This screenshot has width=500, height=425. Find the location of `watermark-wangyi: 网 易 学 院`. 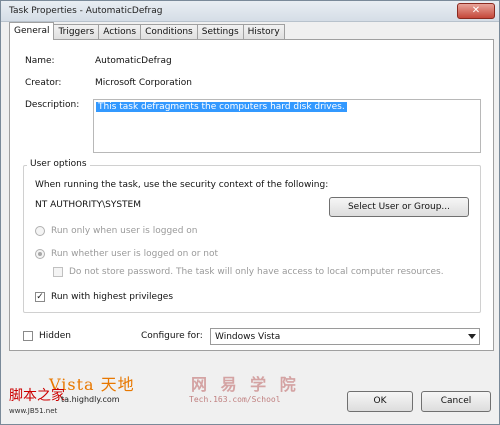

watermark-wangyi: 网 易 学 院 is located at coordinates (245, 384).